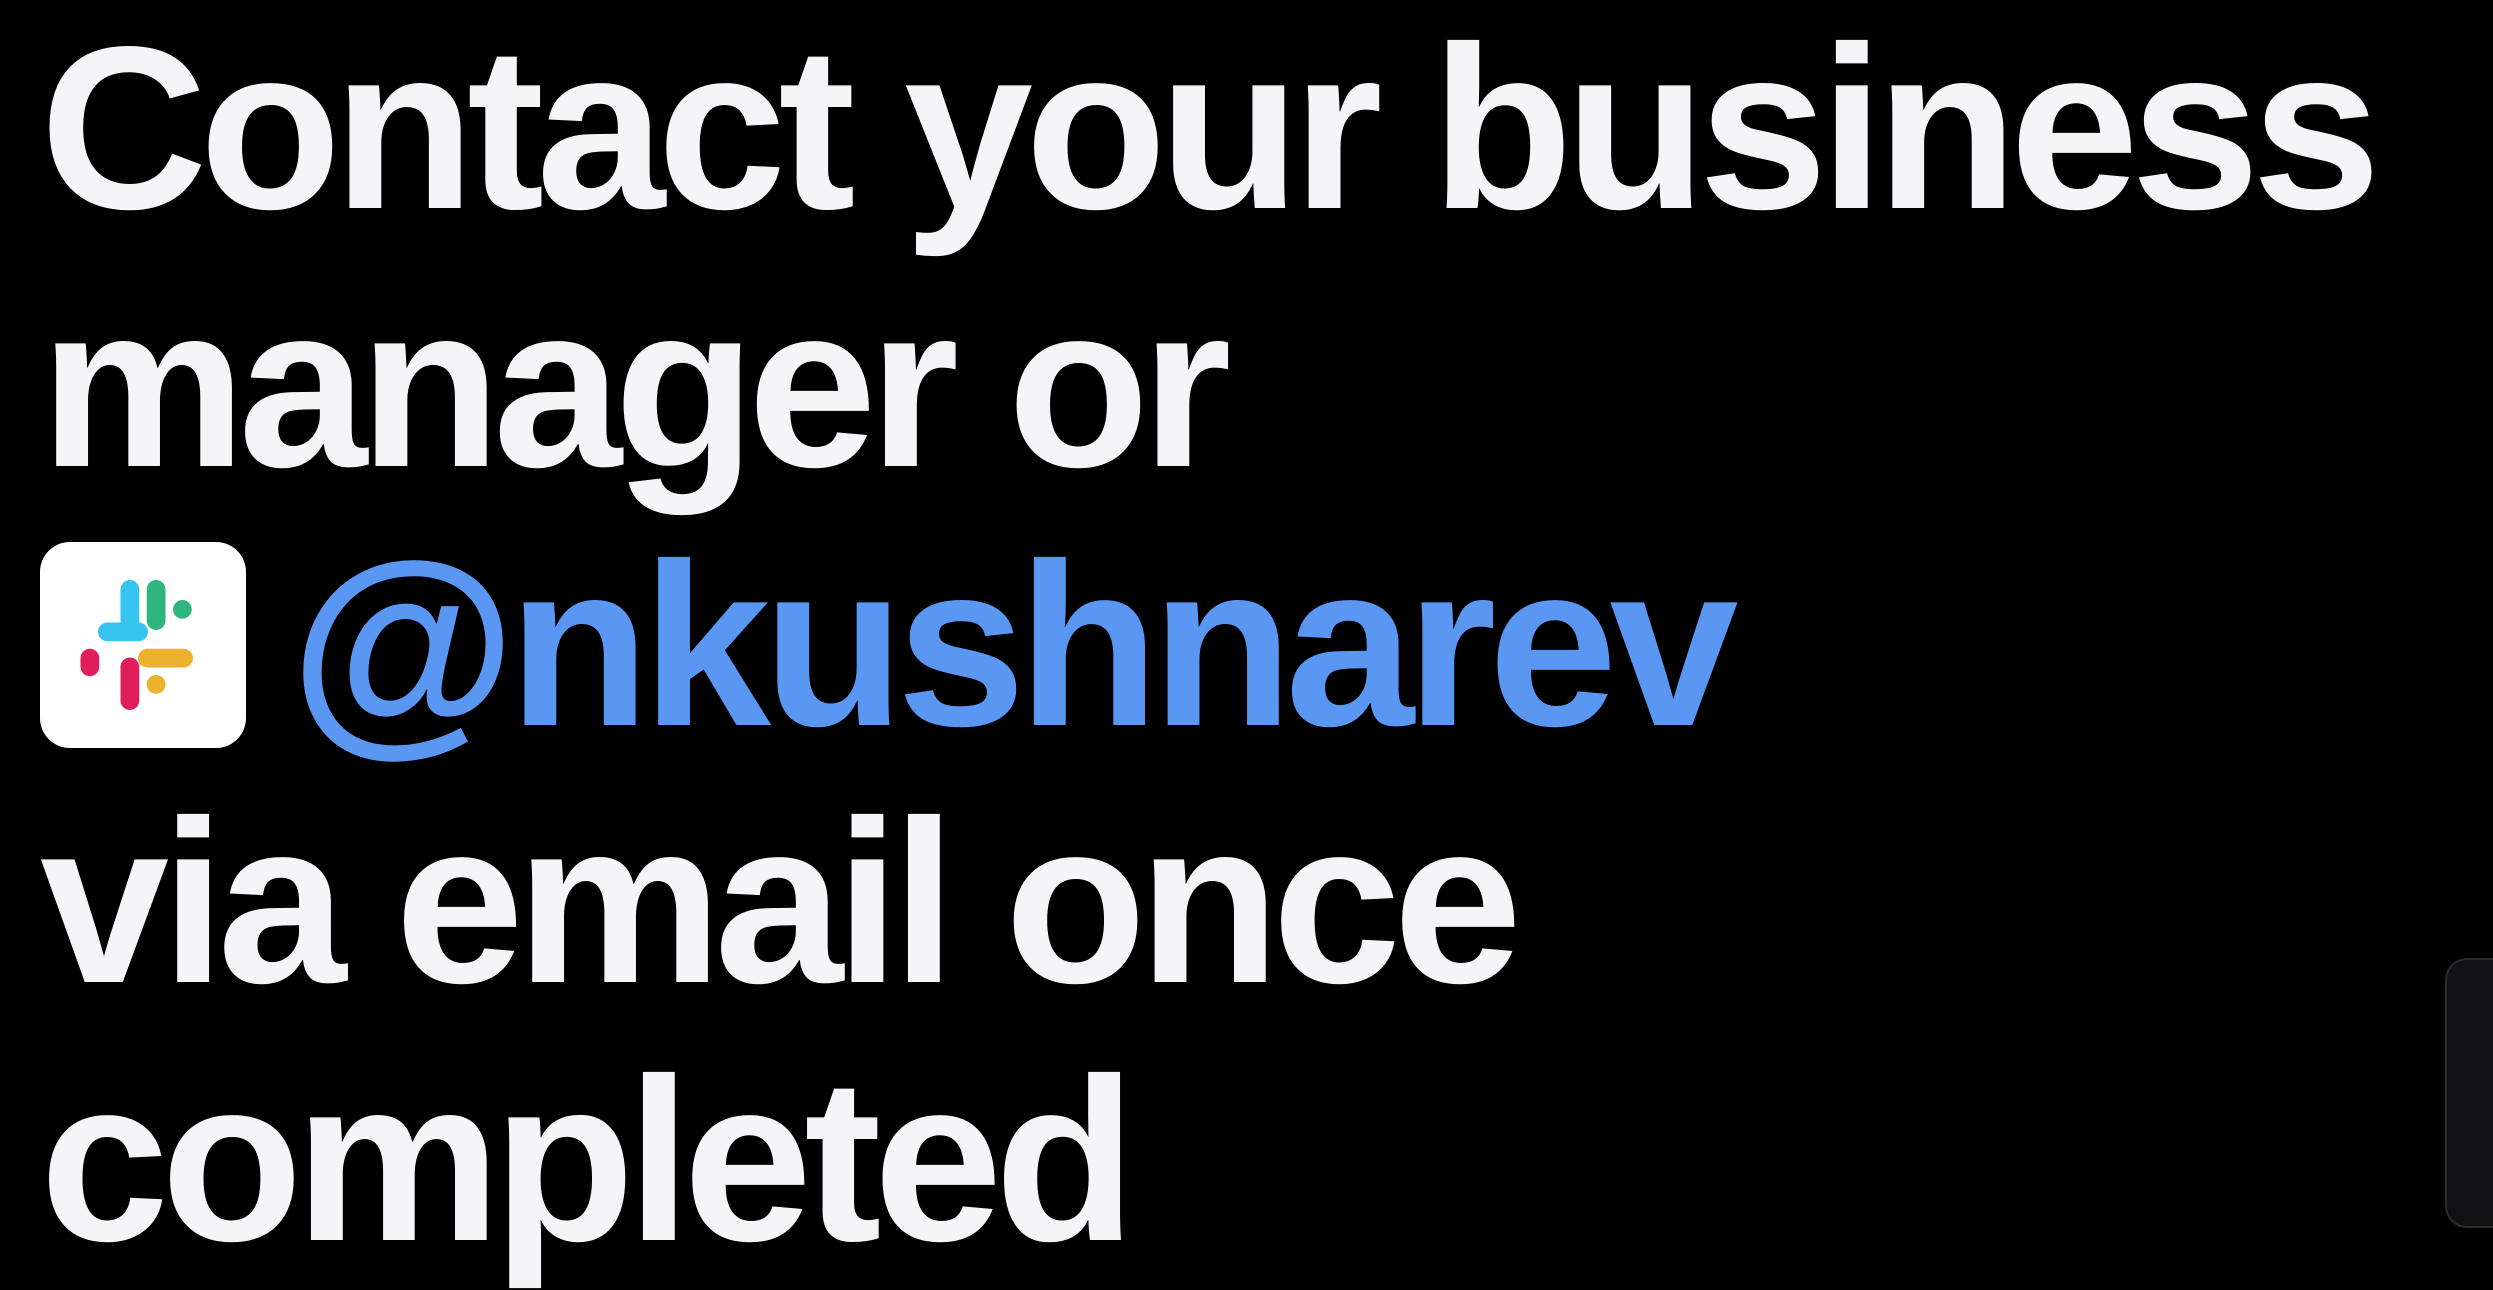 The width and height of the screenshot is (2493, 1290). I want to click on slack-handle-link: @nkushnarev, so click(1014, 645).